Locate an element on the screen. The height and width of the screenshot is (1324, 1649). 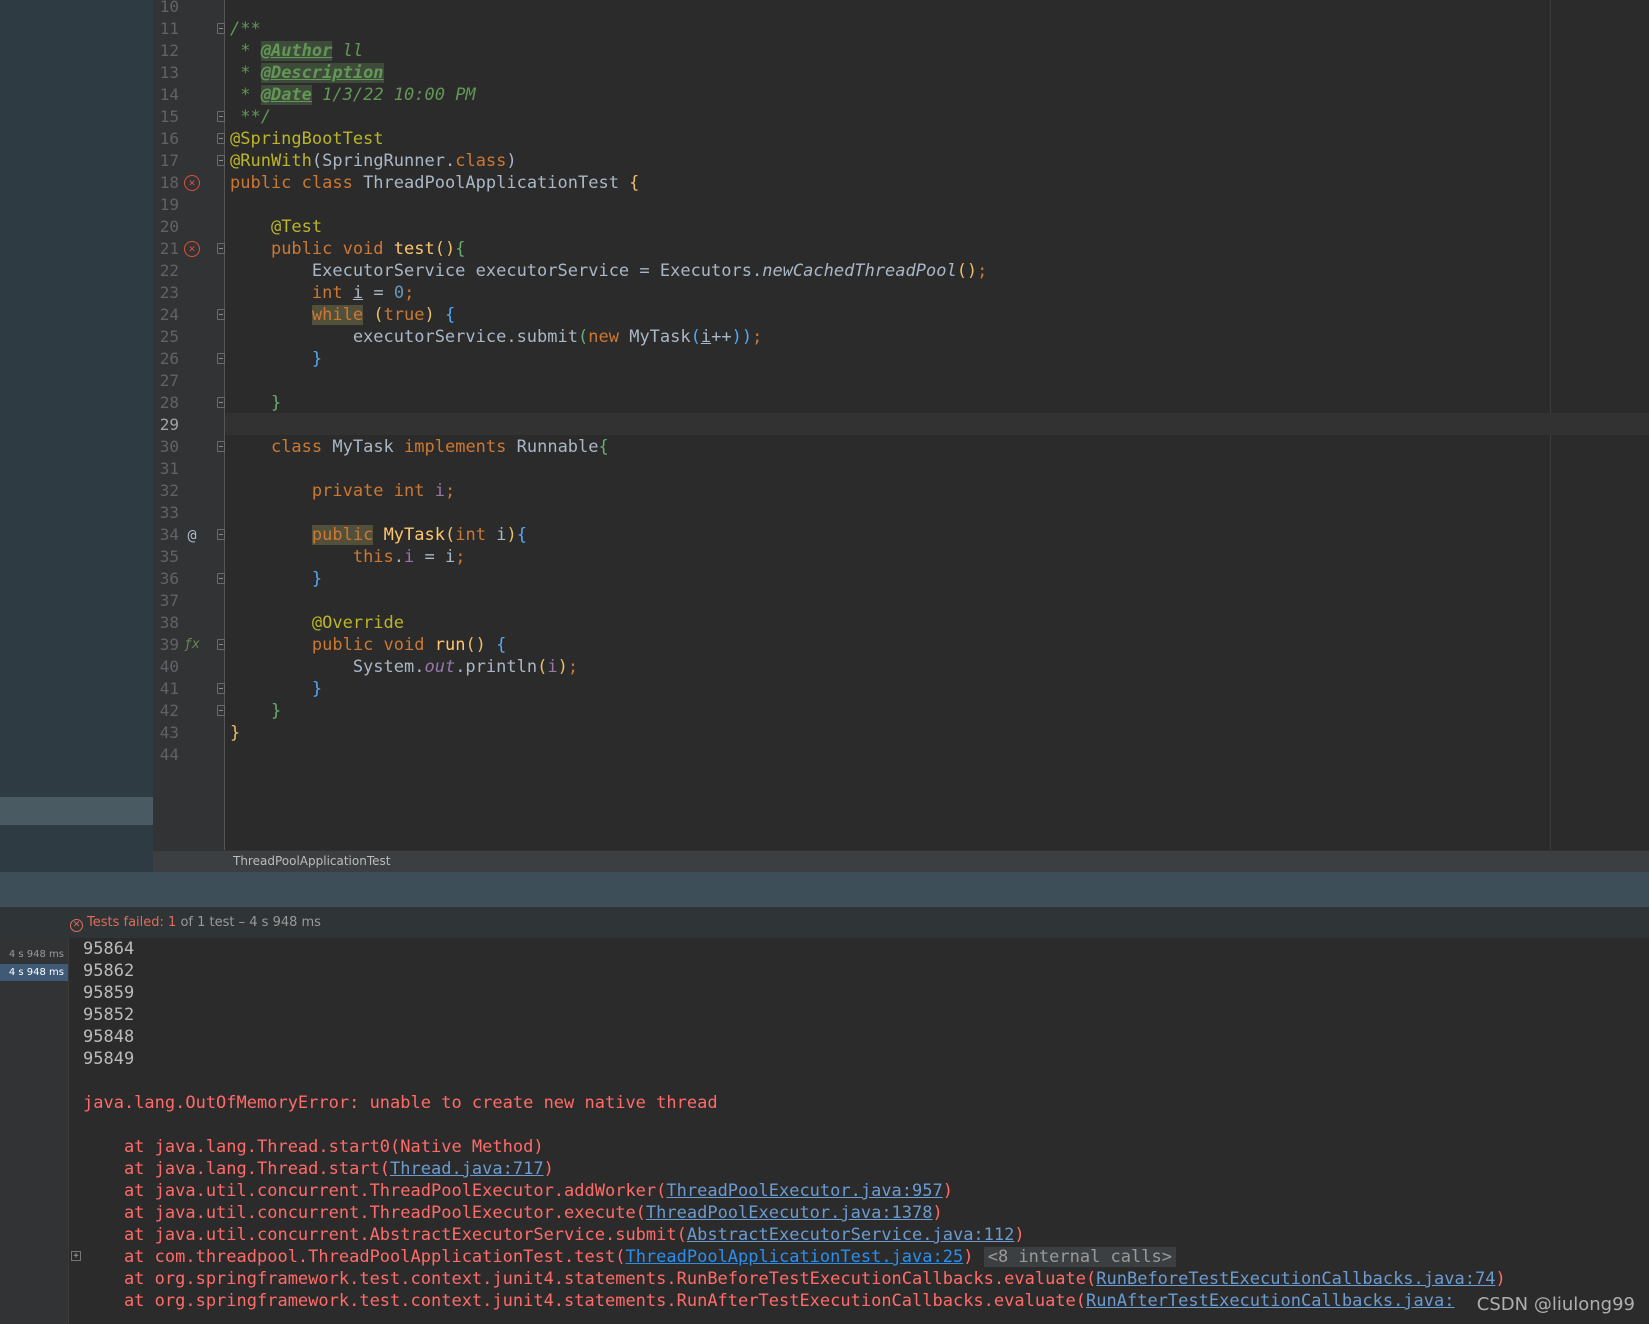
code-line: 24 while (true) { is located at coordinates (901, 315).